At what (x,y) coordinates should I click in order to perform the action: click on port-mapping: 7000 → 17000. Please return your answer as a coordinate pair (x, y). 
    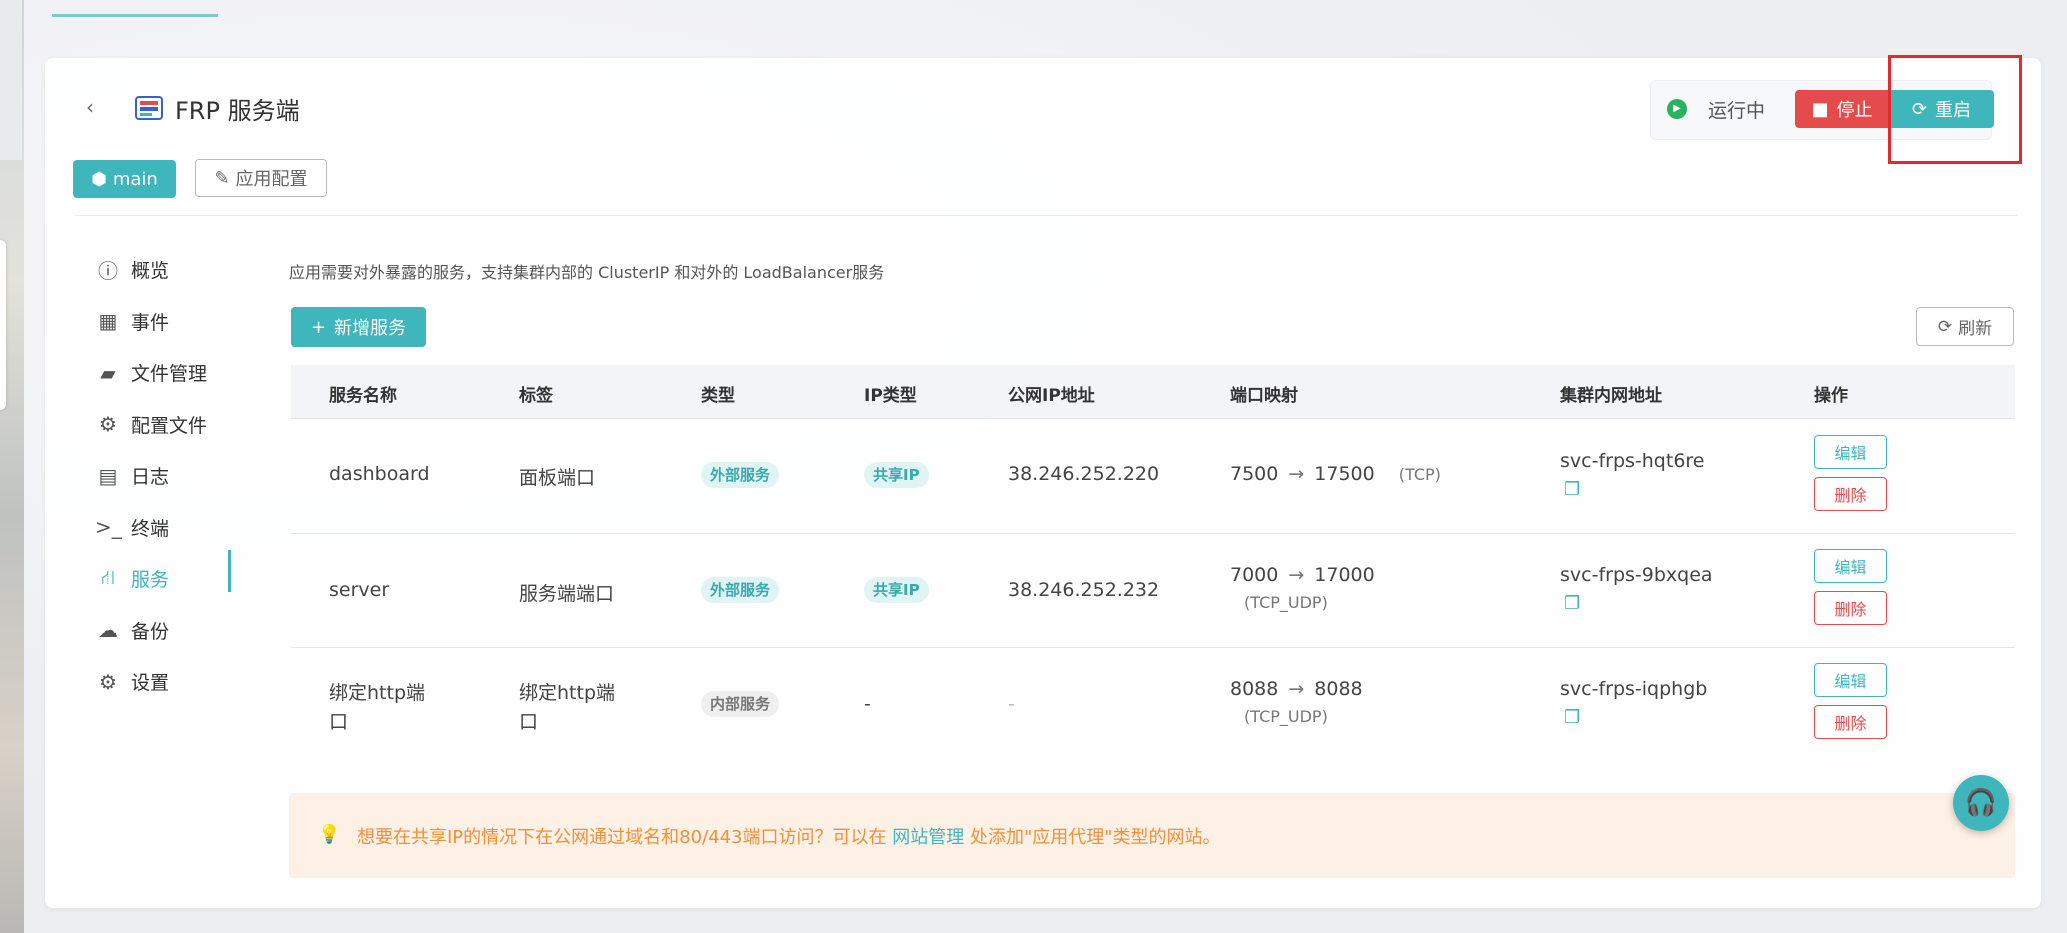
    Looking at the image, I should click on (1302, 575).